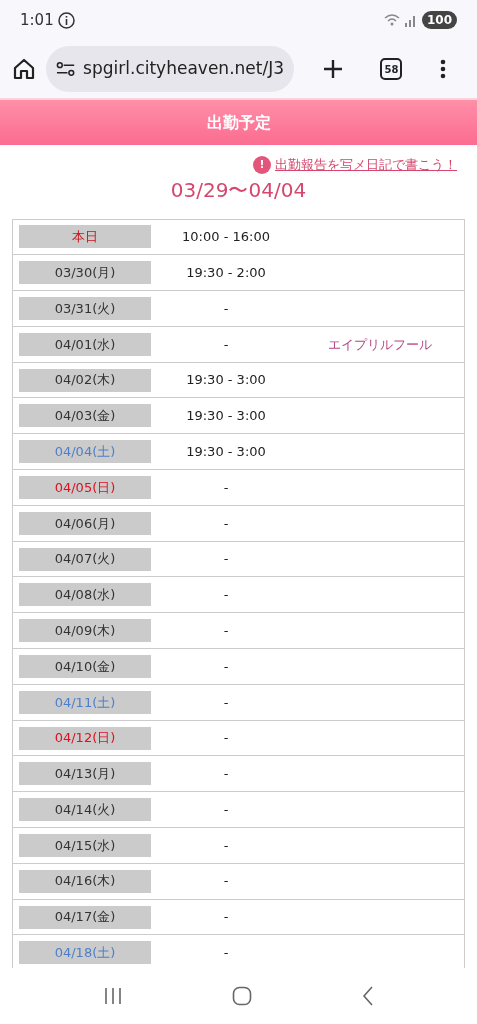 This screenshot has width=477, height=1024. I want to click on home-icon, so click(24, 69).